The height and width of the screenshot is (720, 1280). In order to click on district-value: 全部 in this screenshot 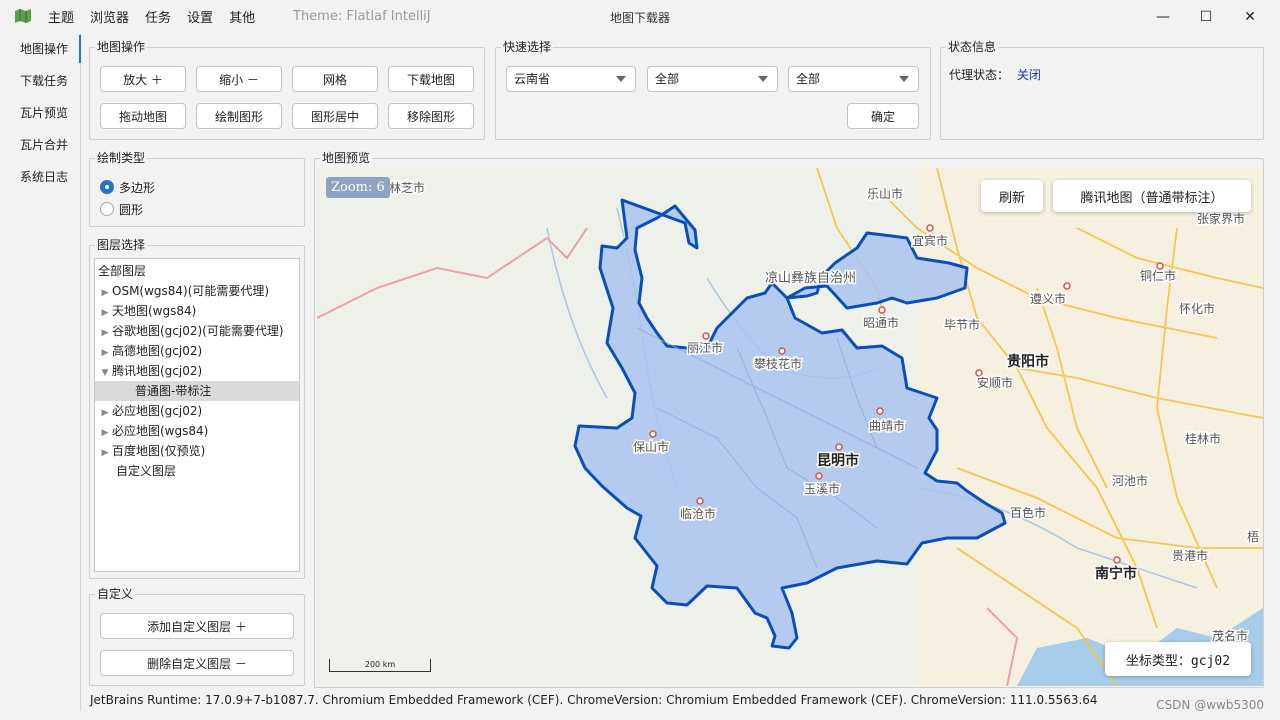, I will do `click(808, 79)`.